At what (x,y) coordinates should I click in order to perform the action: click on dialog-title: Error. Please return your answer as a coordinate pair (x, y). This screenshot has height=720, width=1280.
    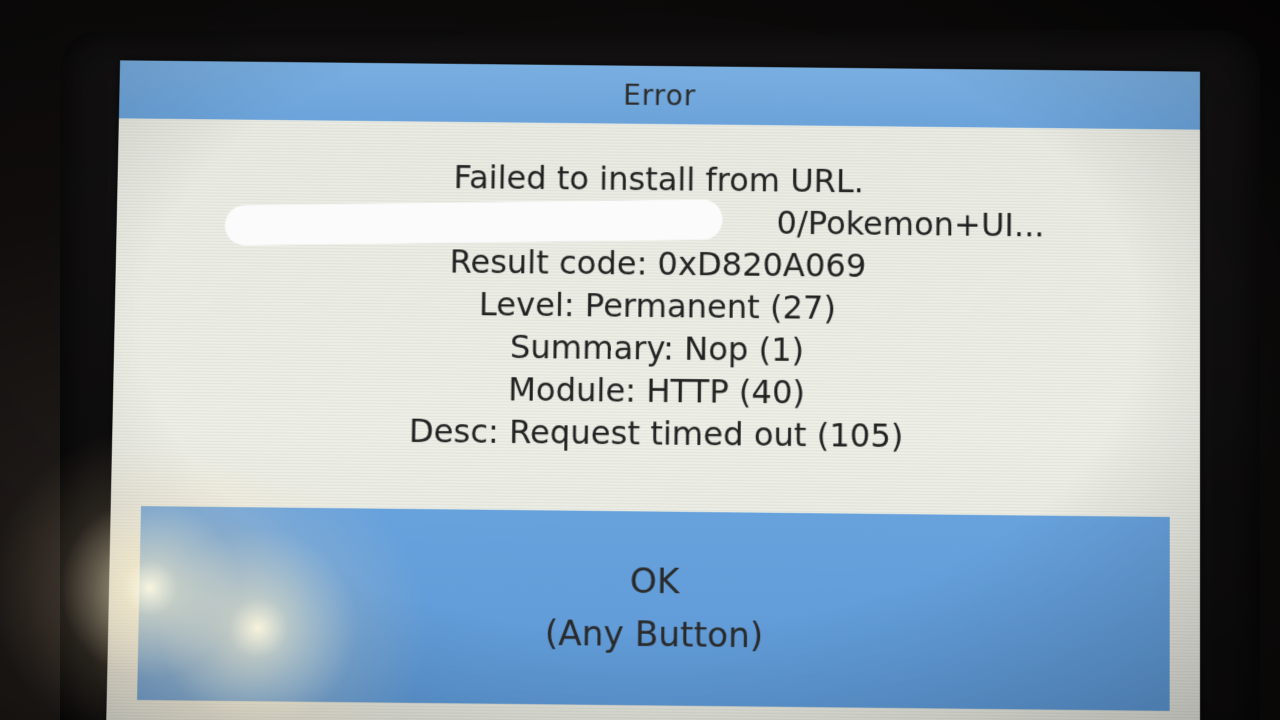
    Looking at the image, I should click on (659, 95).